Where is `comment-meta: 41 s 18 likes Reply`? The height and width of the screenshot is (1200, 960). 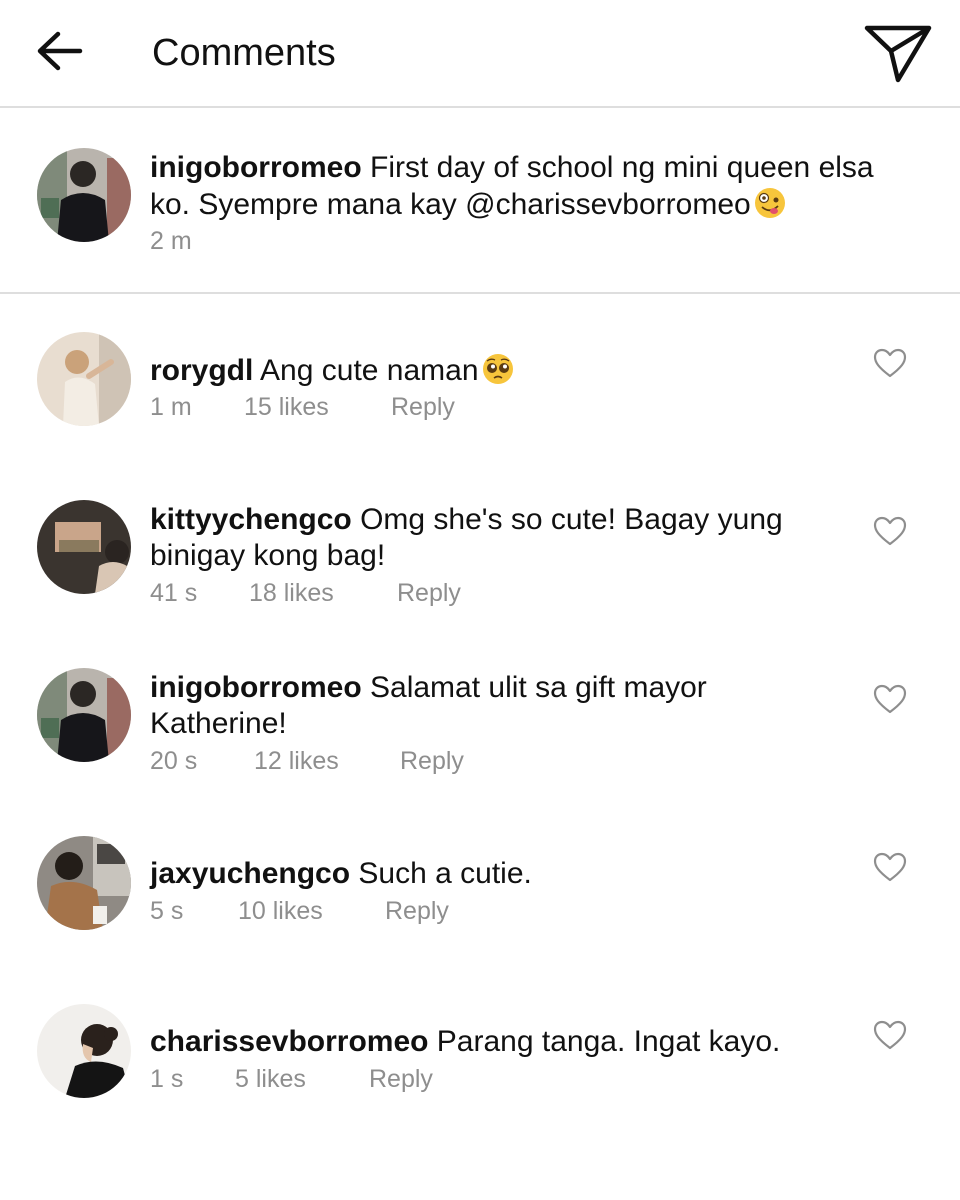 comment-meta: 41 s 18 likes Reply is located at coordinates (305, 593).